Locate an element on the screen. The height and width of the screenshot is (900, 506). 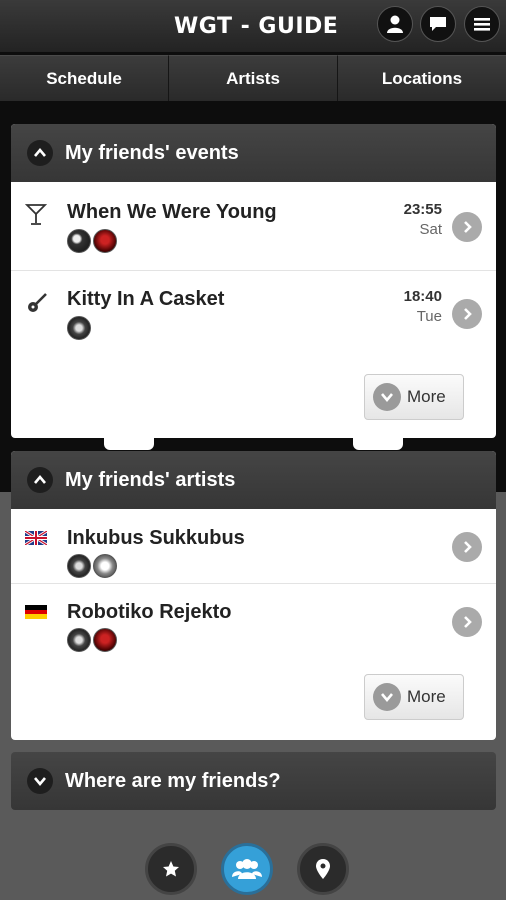
top-bar: WGT - GUIDE is located at coordinates (253, 26).